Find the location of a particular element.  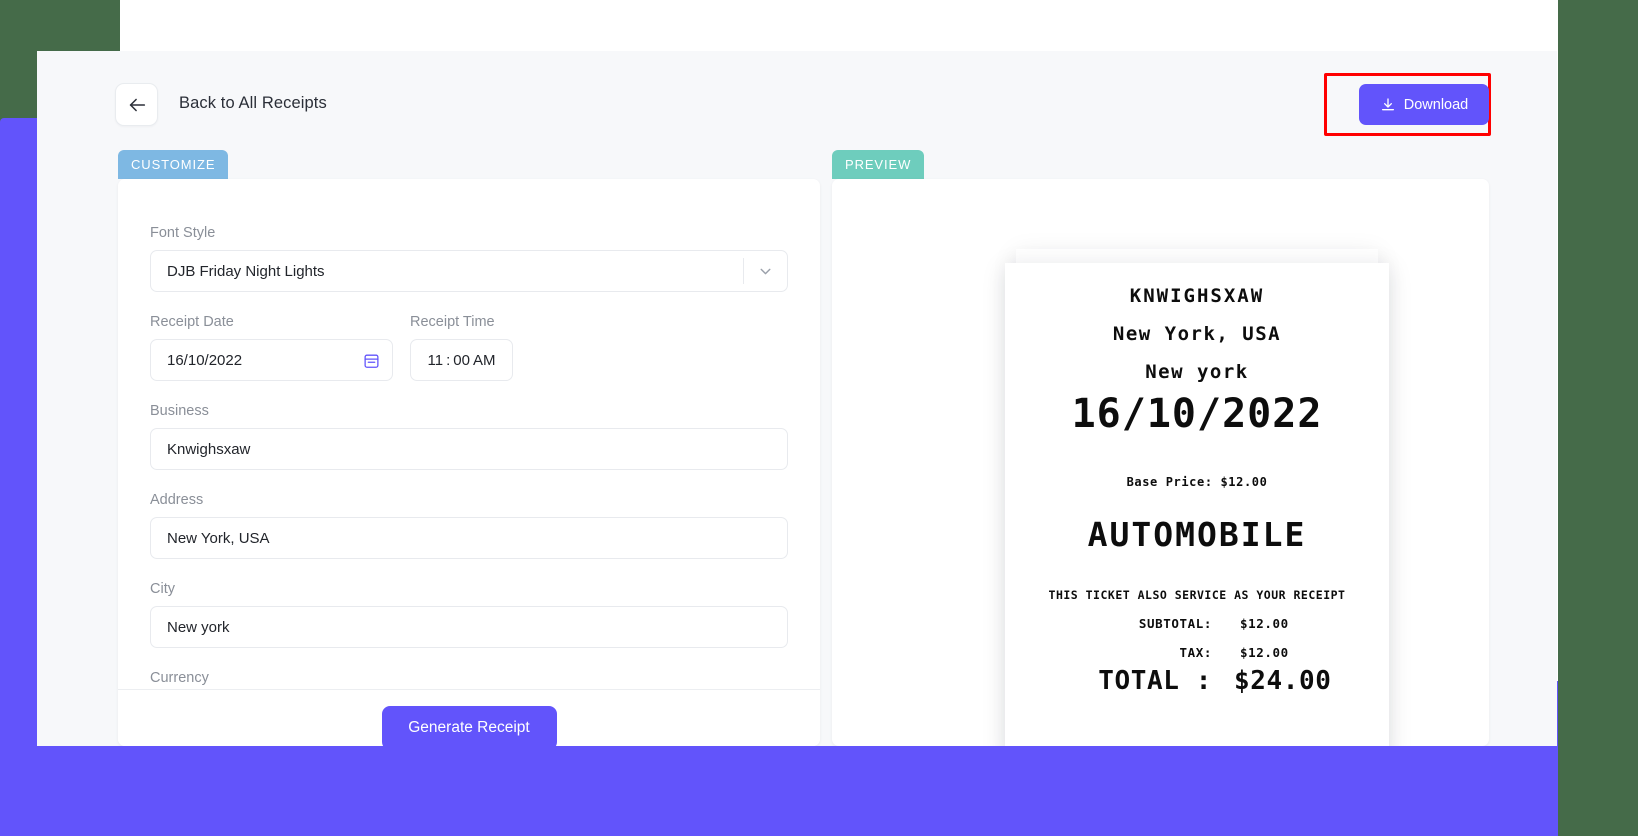

field-currency: Currency is located at coordinates (469, 679).